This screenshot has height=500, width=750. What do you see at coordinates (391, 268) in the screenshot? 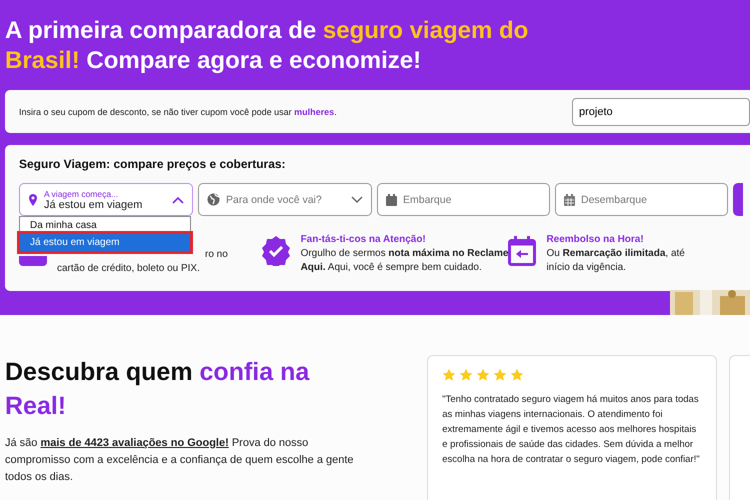
I see `feature-text: Aqui. Aqui, você é sempre bem cuidado.` at bounding box center [391, 268].